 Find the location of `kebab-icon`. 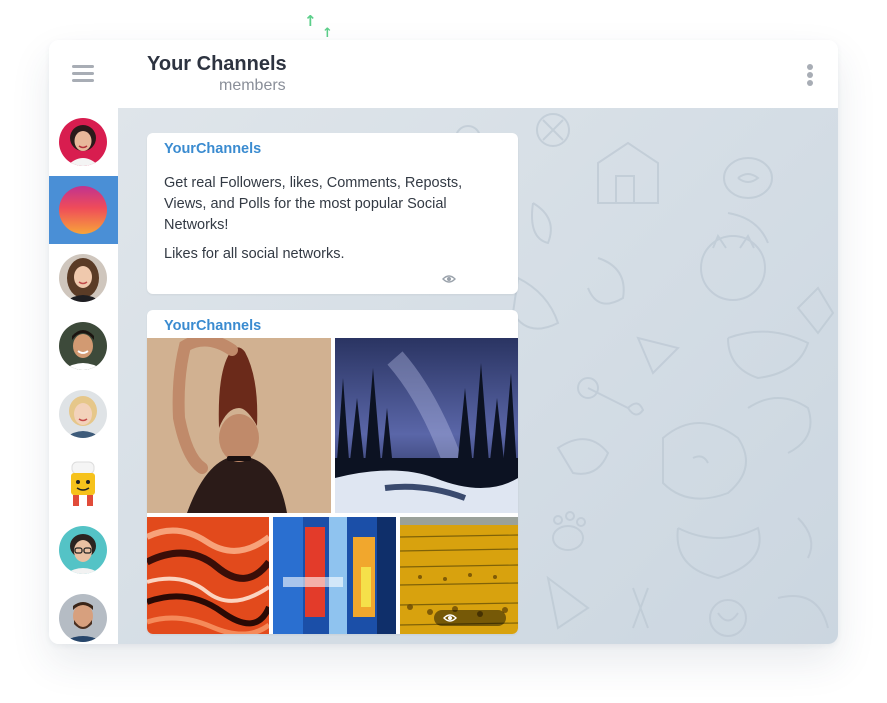

kebab-icon is located at coordinates (810, 75).